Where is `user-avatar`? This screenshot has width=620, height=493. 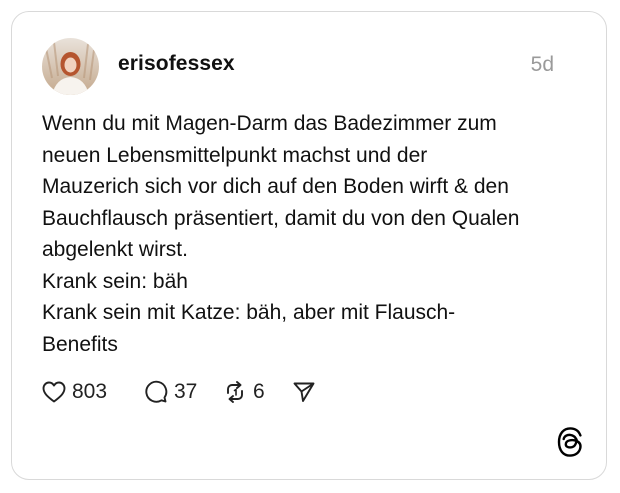 user-avatar is located at coordinates (70, 66).